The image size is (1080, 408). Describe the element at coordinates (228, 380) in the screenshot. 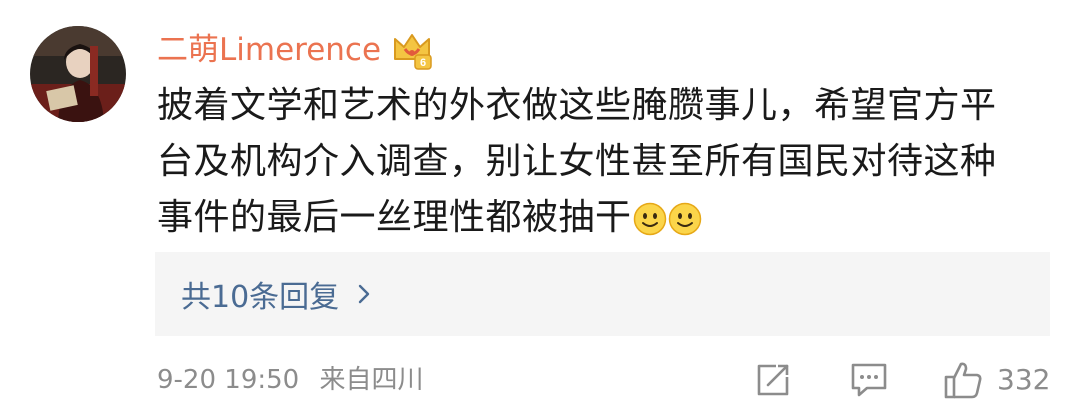

I see `timestamp: 9-20 19:50` at that location.